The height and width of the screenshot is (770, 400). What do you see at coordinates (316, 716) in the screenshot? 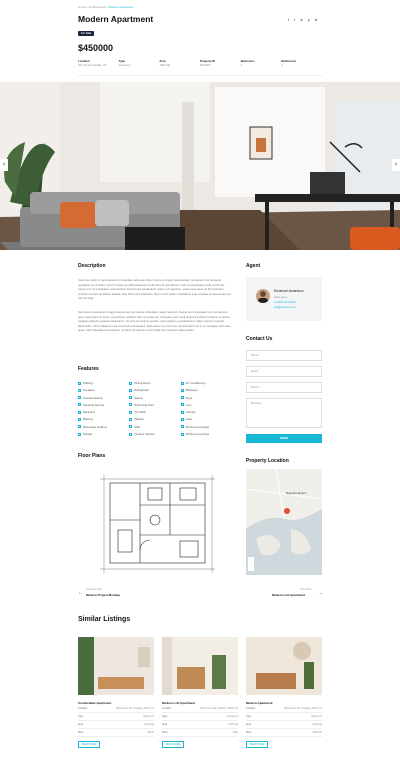
I see `row-value: Apartment` at bounding box center [316, 716].